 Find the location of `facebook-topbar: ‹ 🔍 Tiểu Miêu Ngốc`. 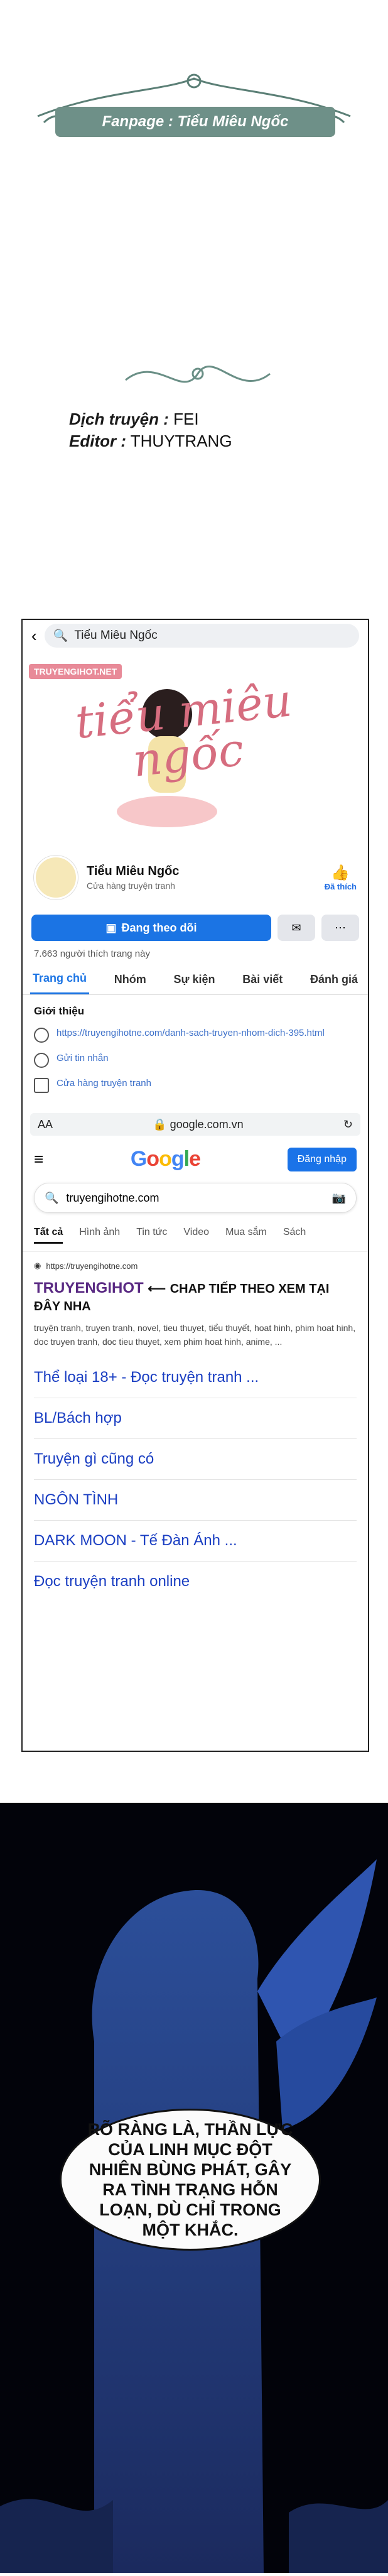

facebook-topbar: ‹ 🔍 Tiểu Miêu Ngốc is located at coordinates (195, 635).